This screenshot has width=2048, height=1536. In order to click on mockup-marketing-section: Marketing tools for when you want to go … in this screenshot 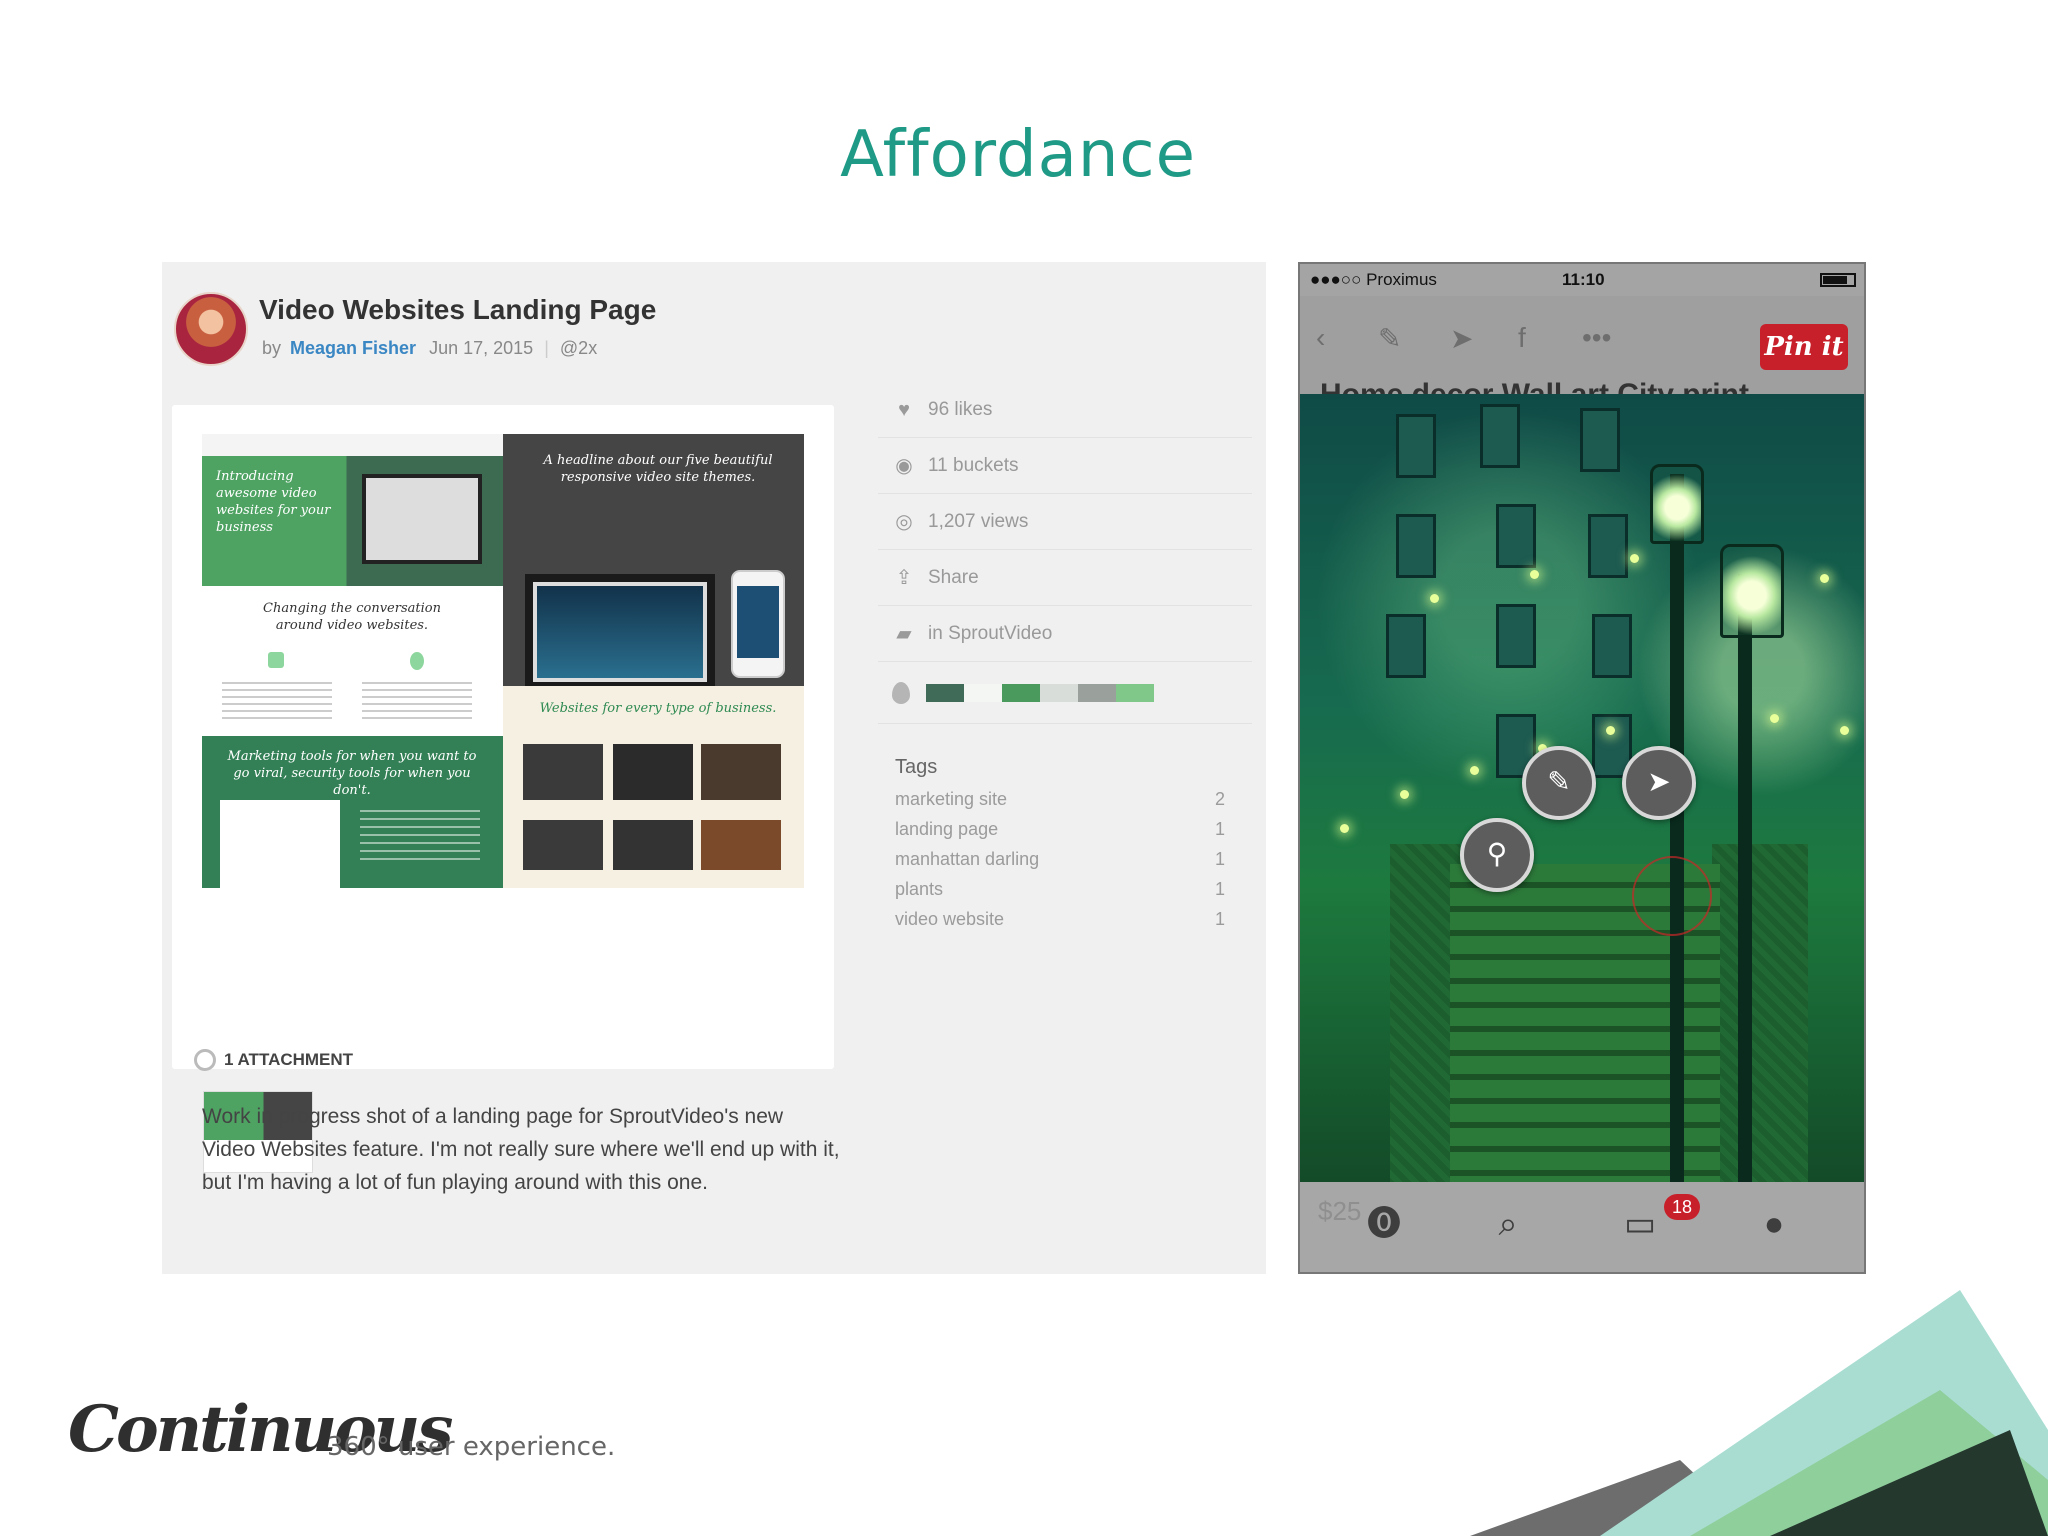, I will do `click(352, 812)`.